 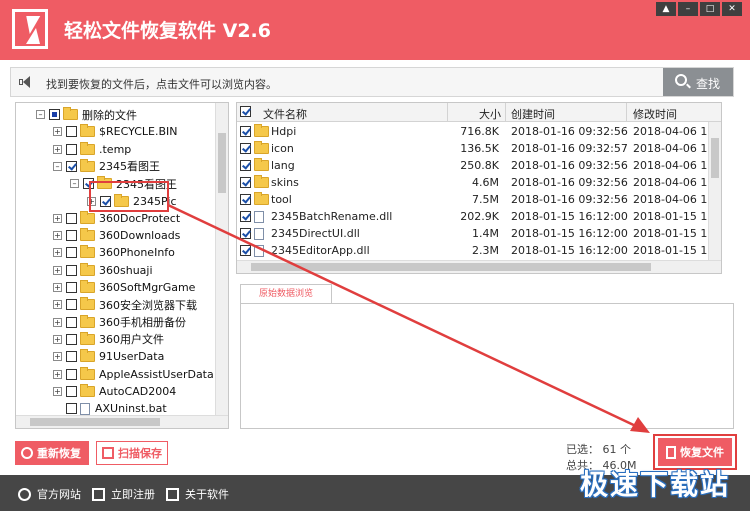 What do you see at coordinates (122, 421) in the screenshot?
I see `tree-horizontal-scrollbar` at bounding box center [122, 421].